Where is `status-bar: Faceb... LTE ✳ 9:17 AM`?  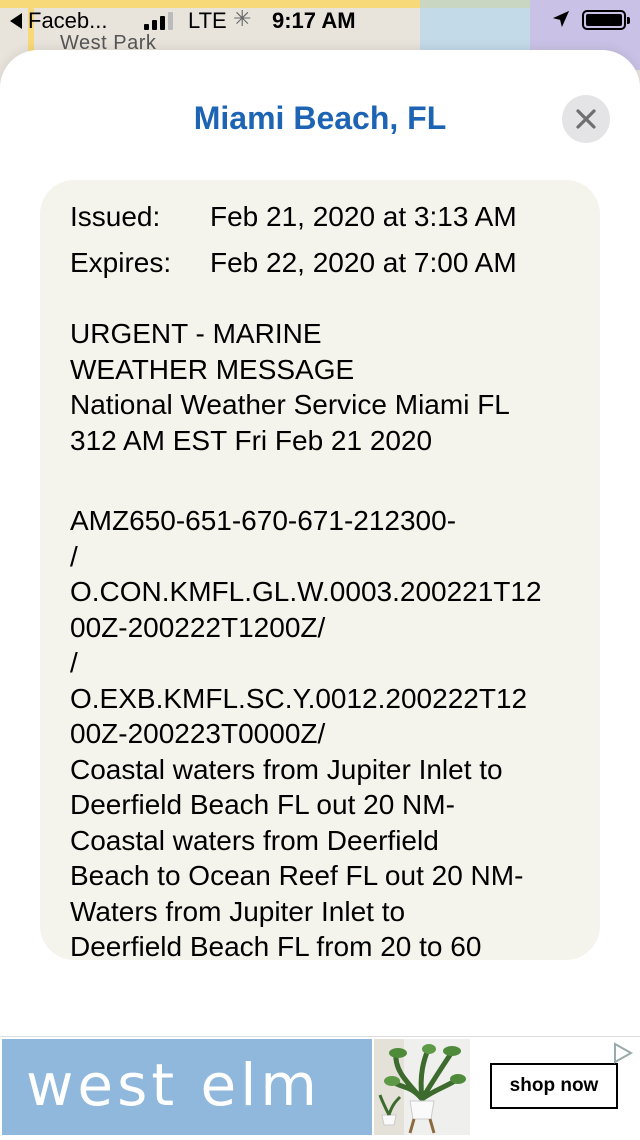 status-bar: Faceb... LTE ✳ 9:17 AM is located at coordinates (320, 20).